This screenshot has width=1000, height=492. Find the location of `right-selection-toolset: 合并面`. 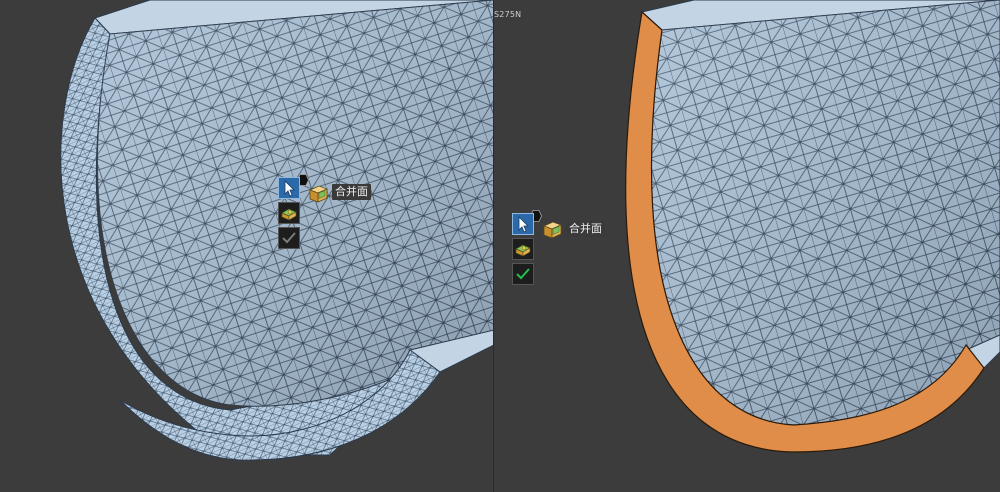

right-selection-toolset: 合并面 is located at coordinates (570, 251).